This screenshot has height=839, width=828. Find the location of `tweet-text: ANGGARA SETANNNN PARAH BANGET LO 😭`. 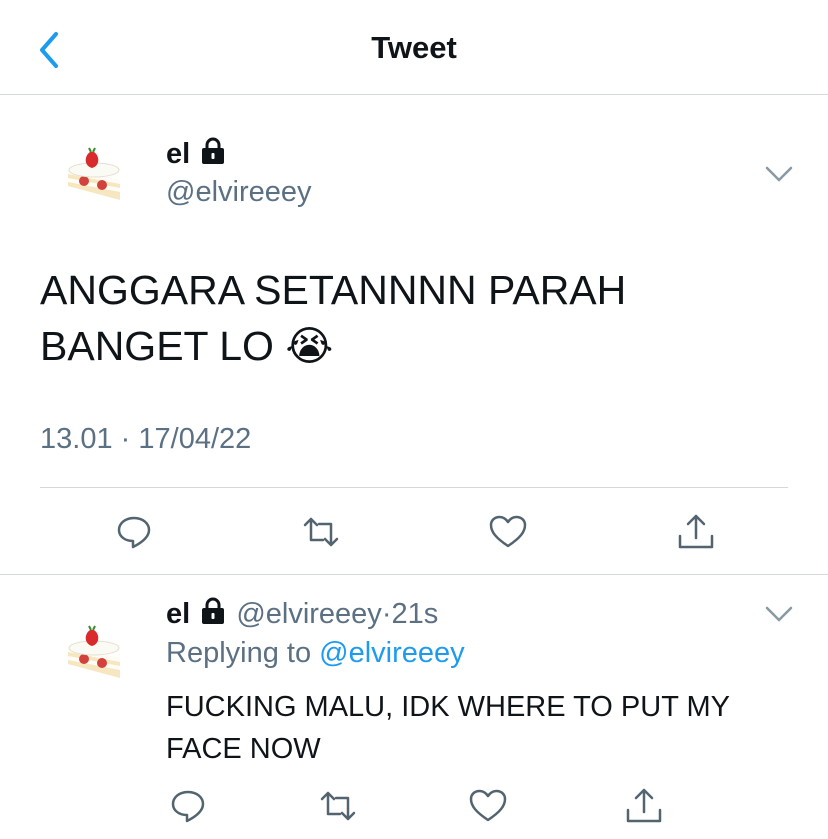

tweet-text: ANGGARA SETANNNN PARAH BANGET LO 😭 is located at coordinates (410, 318).